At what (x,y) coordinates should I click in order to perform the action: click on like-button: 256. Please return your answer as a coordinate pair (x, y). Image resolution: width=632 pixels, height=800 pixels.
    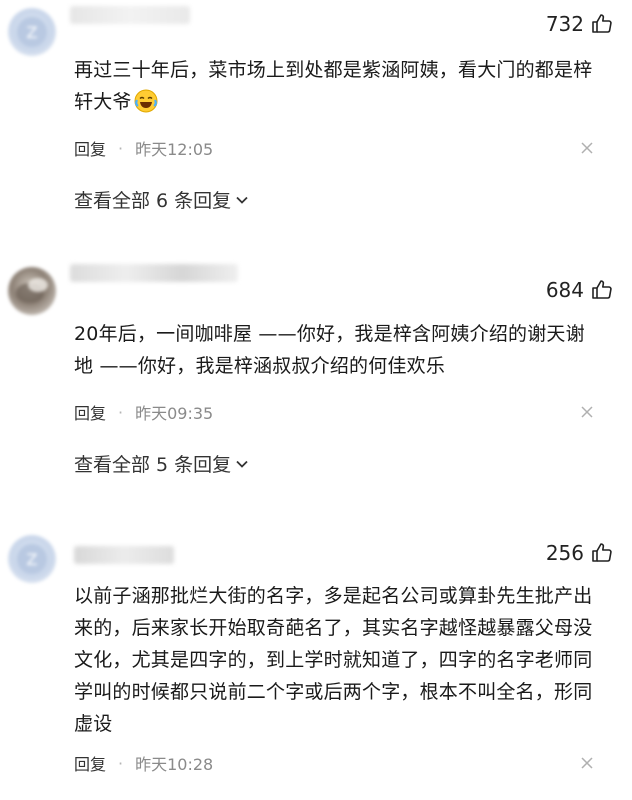
    Looking at the image, I should click on (580, 553).